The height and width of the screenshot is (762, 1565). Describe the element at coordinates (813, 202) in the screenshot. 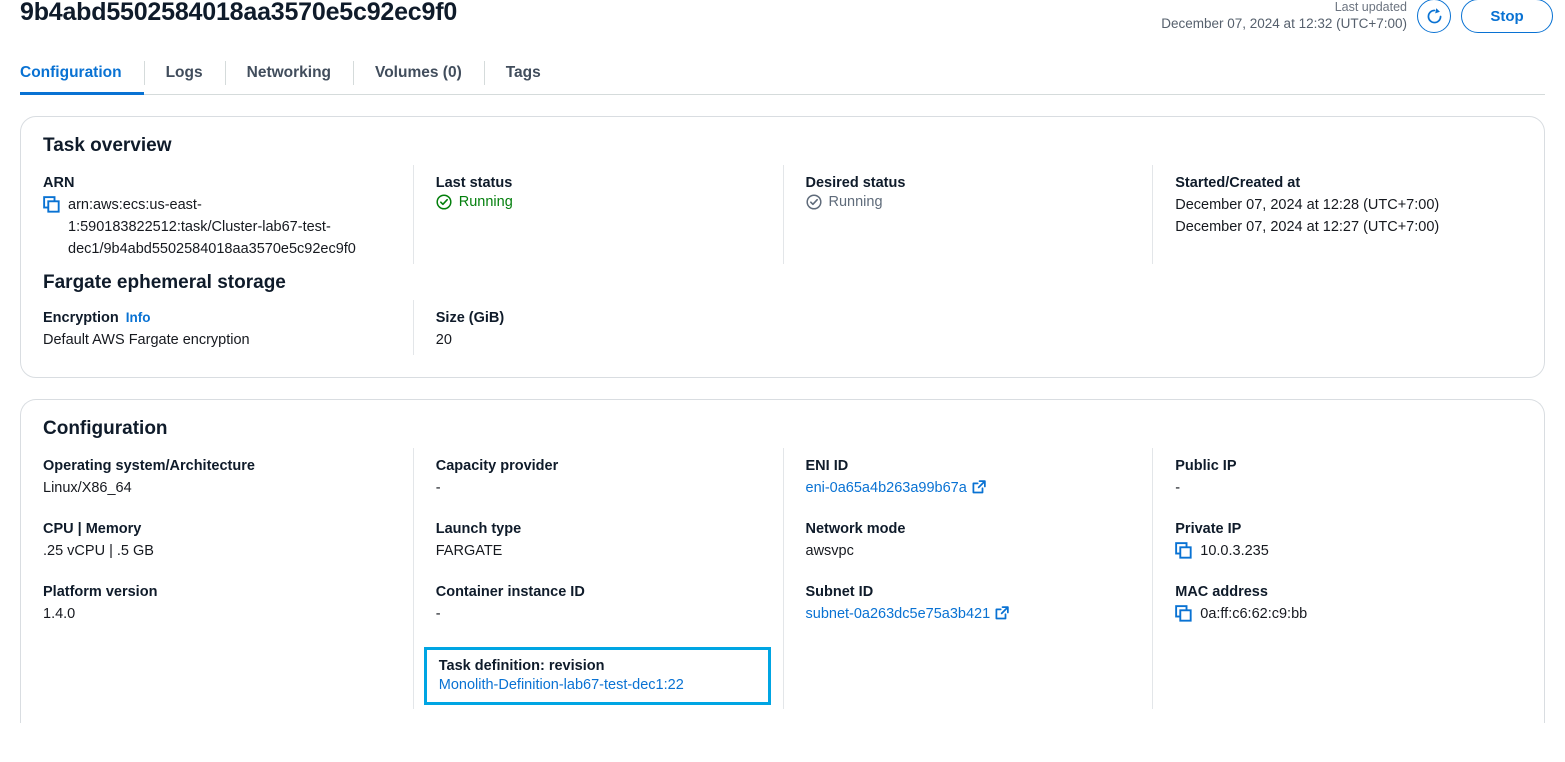

I see `status-check-circle-icon` at that location.